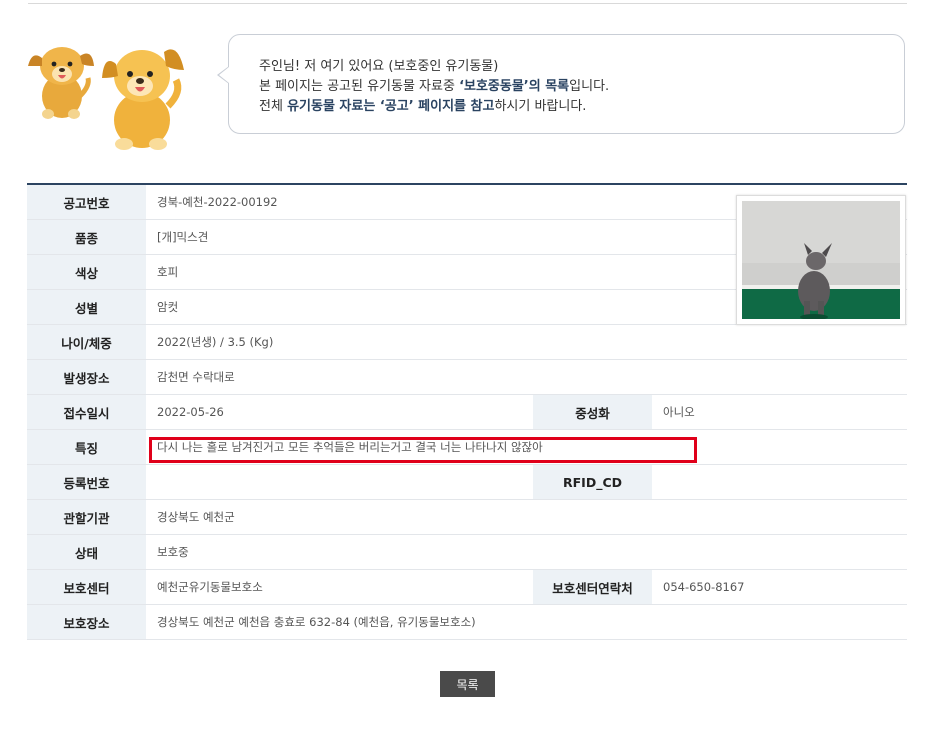 This screenshot has width=949, height=741. What do you see at coordinates (467, 342) in the screenshot?
I see `row-age-weight: 나이/체중 2022(년생) / 3.5 (Kg)` at bounding box center [467, 342].